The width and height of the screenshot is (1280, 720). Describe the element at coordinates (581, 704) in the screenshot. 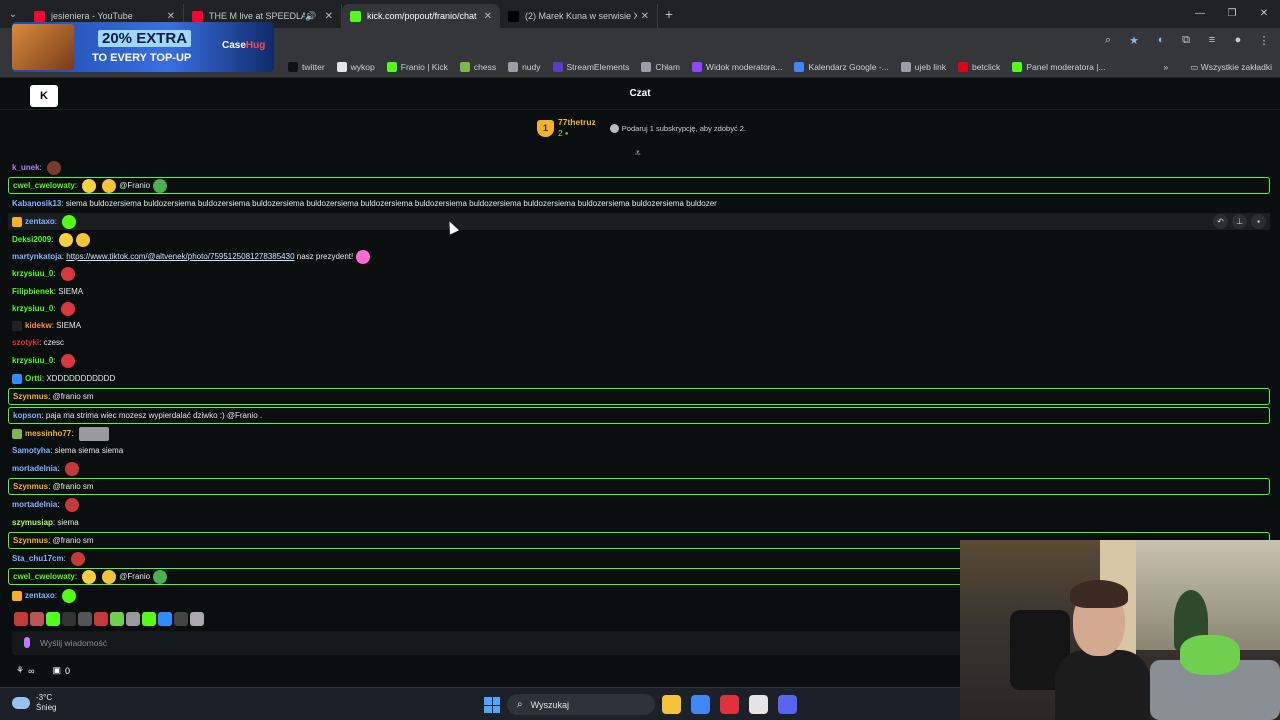

I see `taskbar-search: ⌕ Wyszukaj` at that location.